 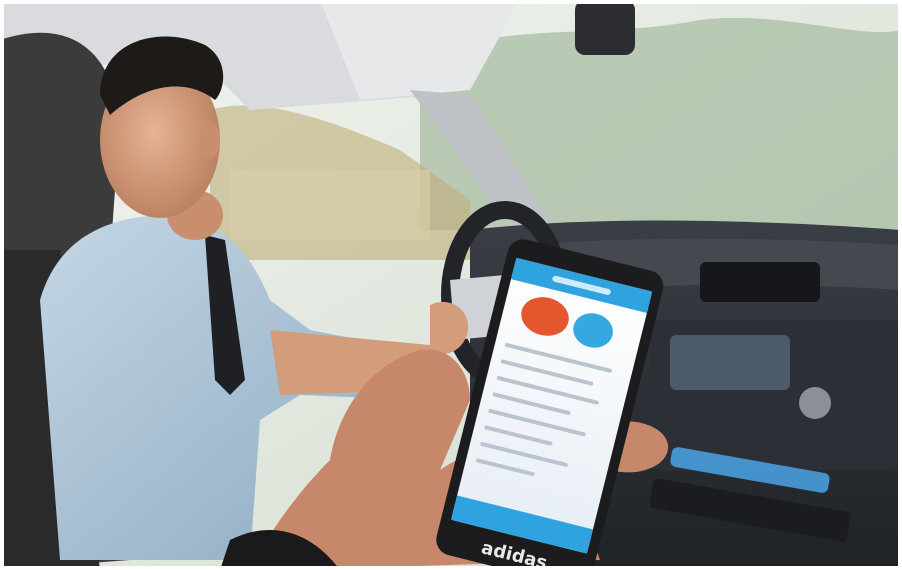 I want to click on driver-ear, so click(x=210, y=140).